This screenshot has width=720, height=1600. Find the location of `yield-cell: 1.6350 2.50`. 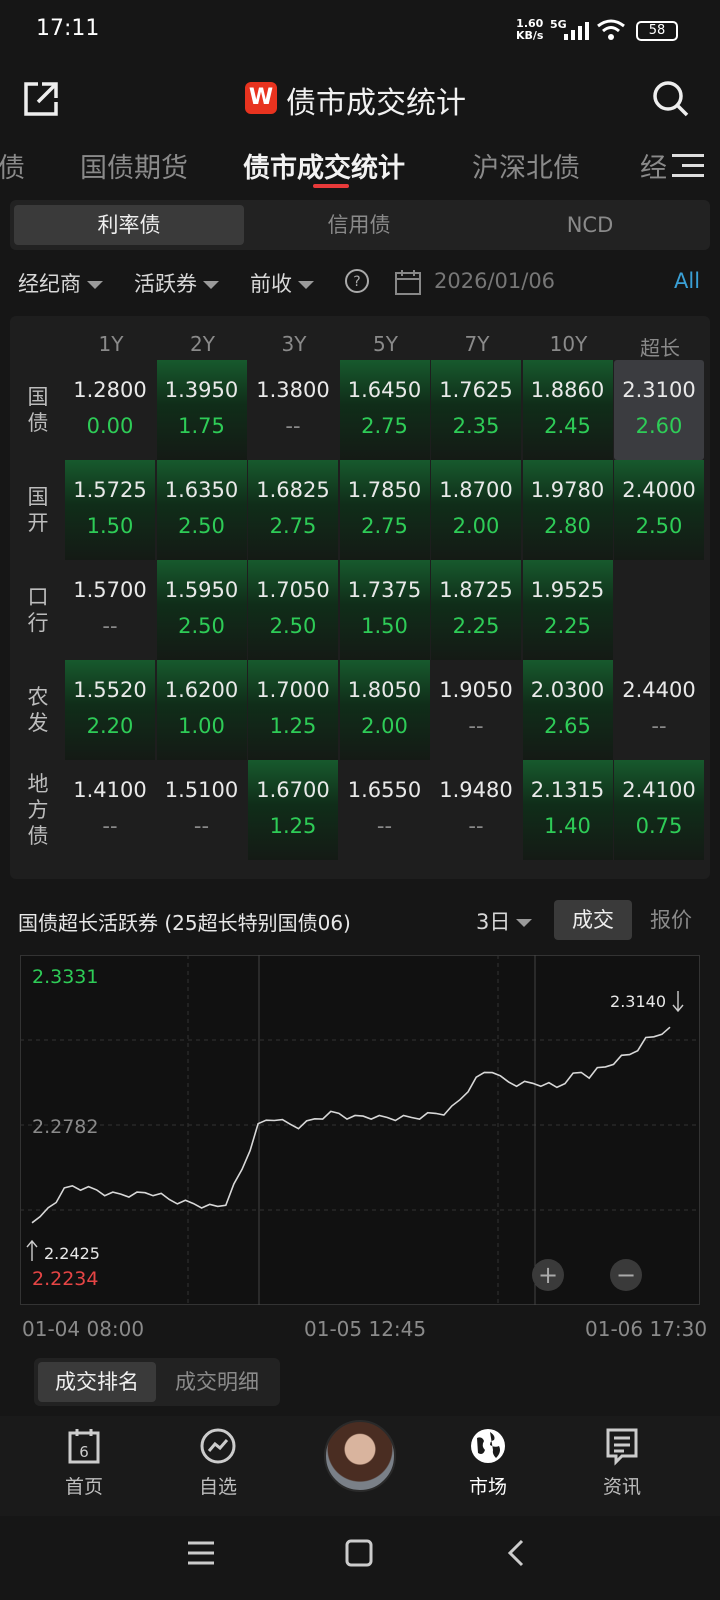

yield-cell: 1.6350 2.50 is located at coordinates (201, 510).